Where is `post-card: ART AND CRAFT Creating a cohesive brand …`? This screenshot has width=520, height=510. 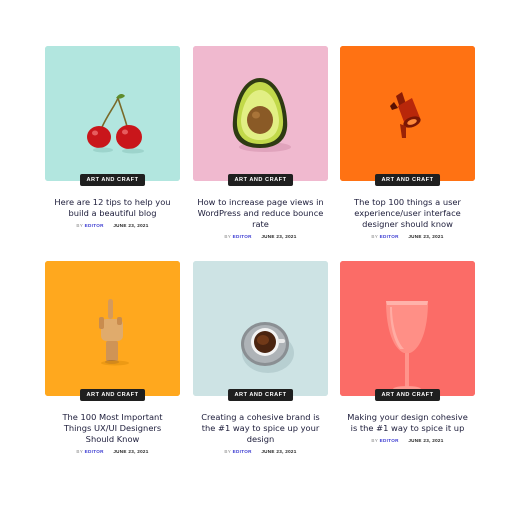
post-card: ART AND CRAFT Creating a cohesive brand … is located at coordinates (260, 357).